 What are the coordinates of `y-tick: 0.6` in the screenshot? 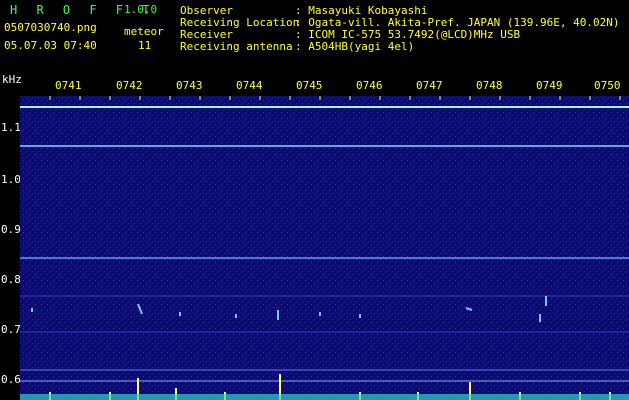 It's located at (11, 379).